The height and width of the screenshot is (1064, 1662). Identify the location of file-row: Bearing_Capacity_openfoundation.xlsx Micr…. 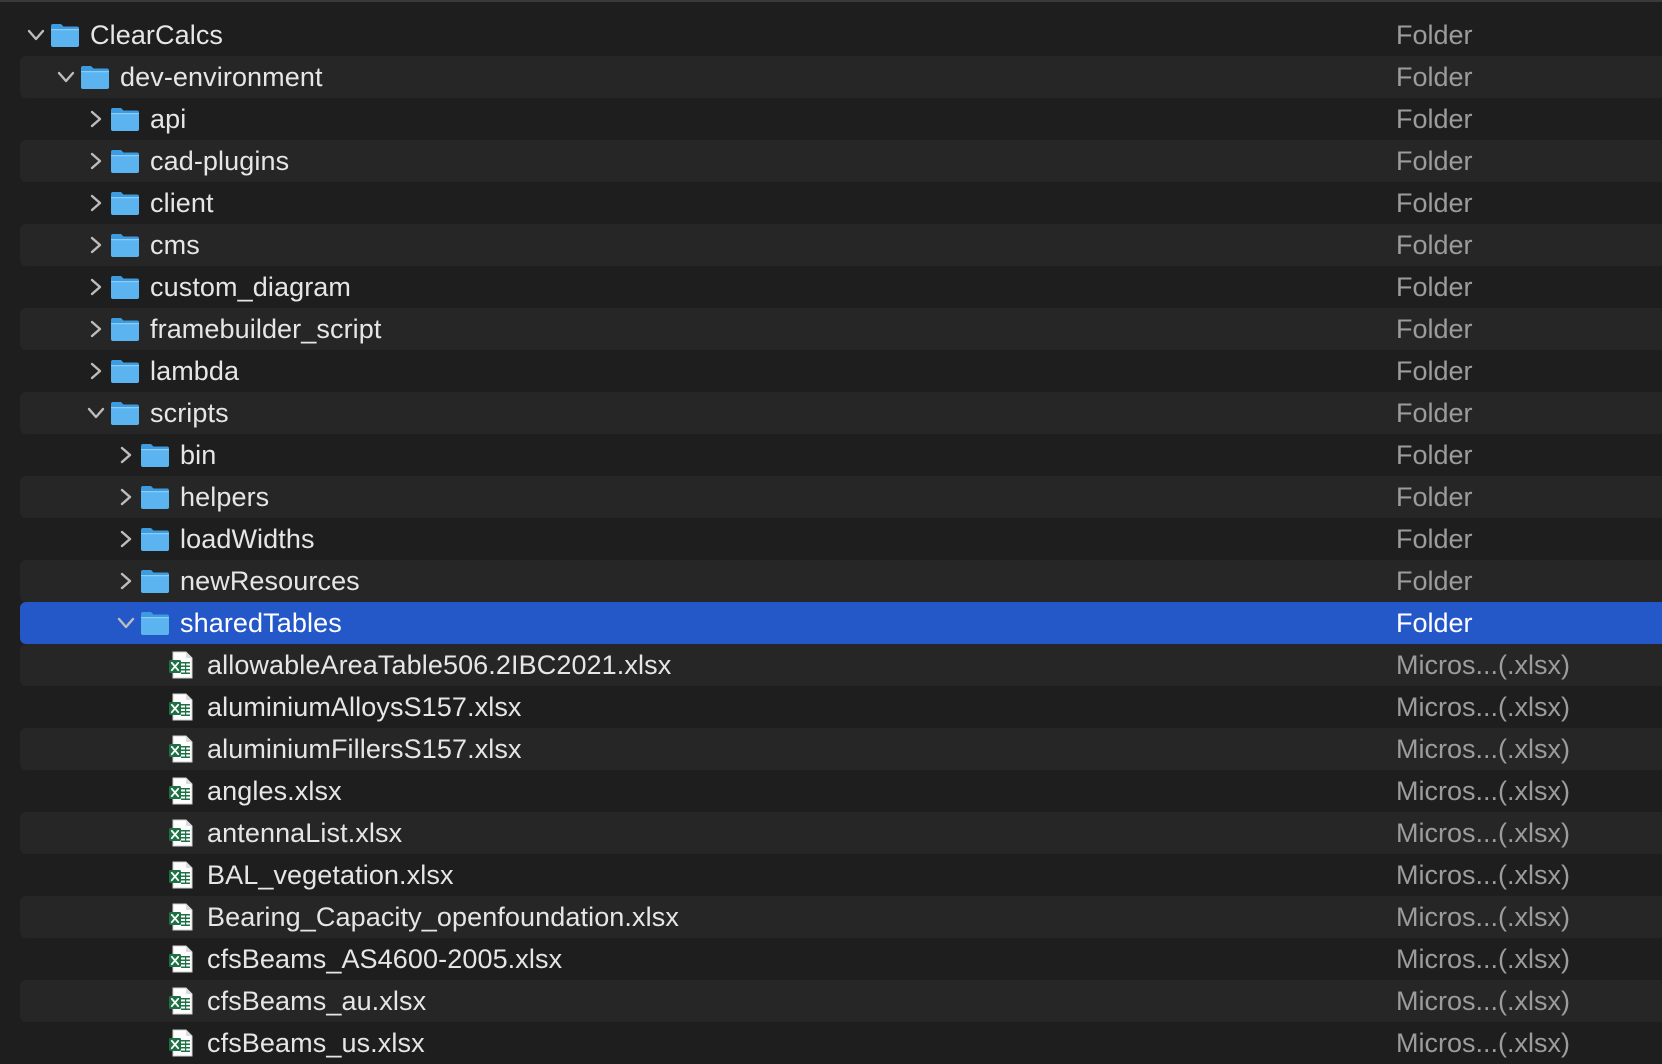
(841, 917).